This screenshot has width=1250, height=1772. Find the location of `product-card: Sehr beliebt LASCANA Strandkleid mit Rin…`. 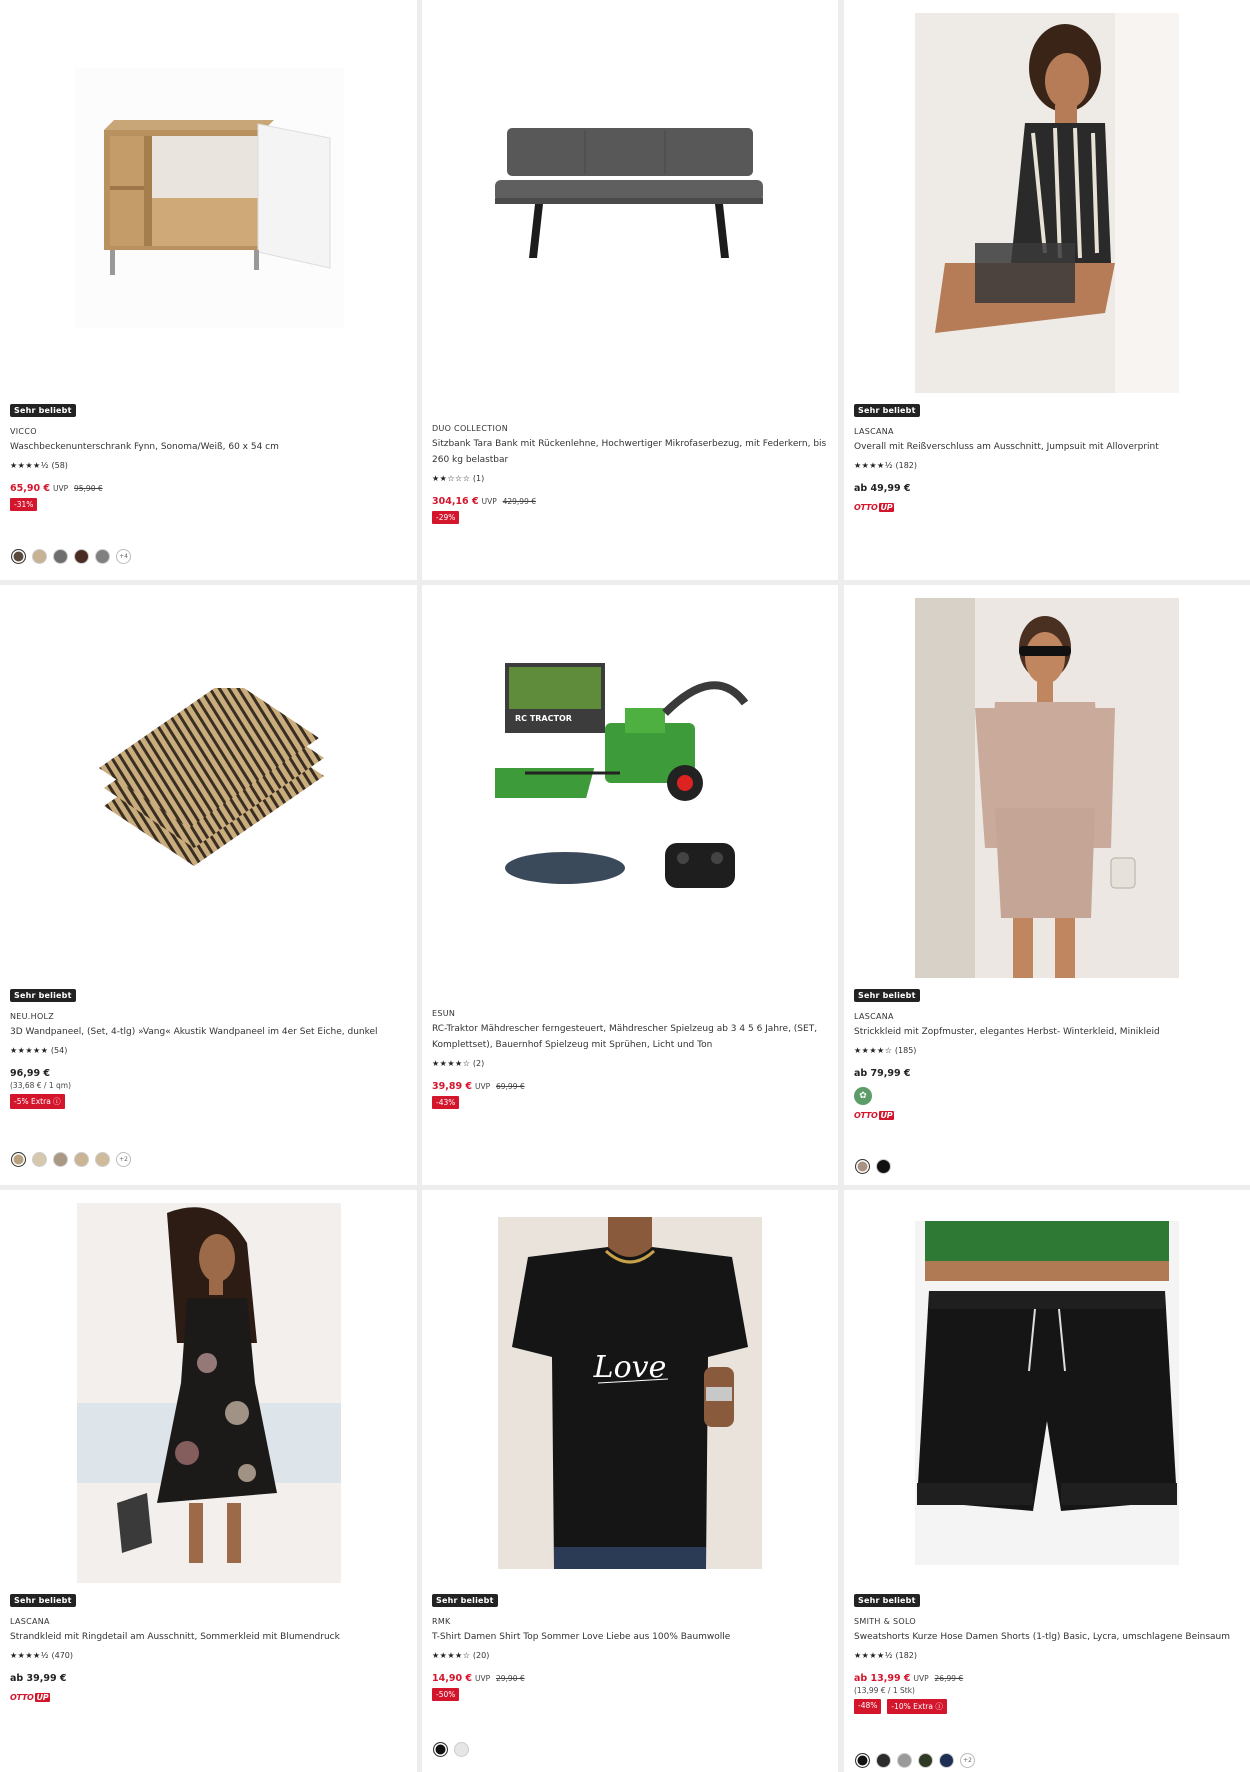

product-card: Sehr beliebt LASCANA Strandkleid mit Rin… is located at coordinates (208, 1481).